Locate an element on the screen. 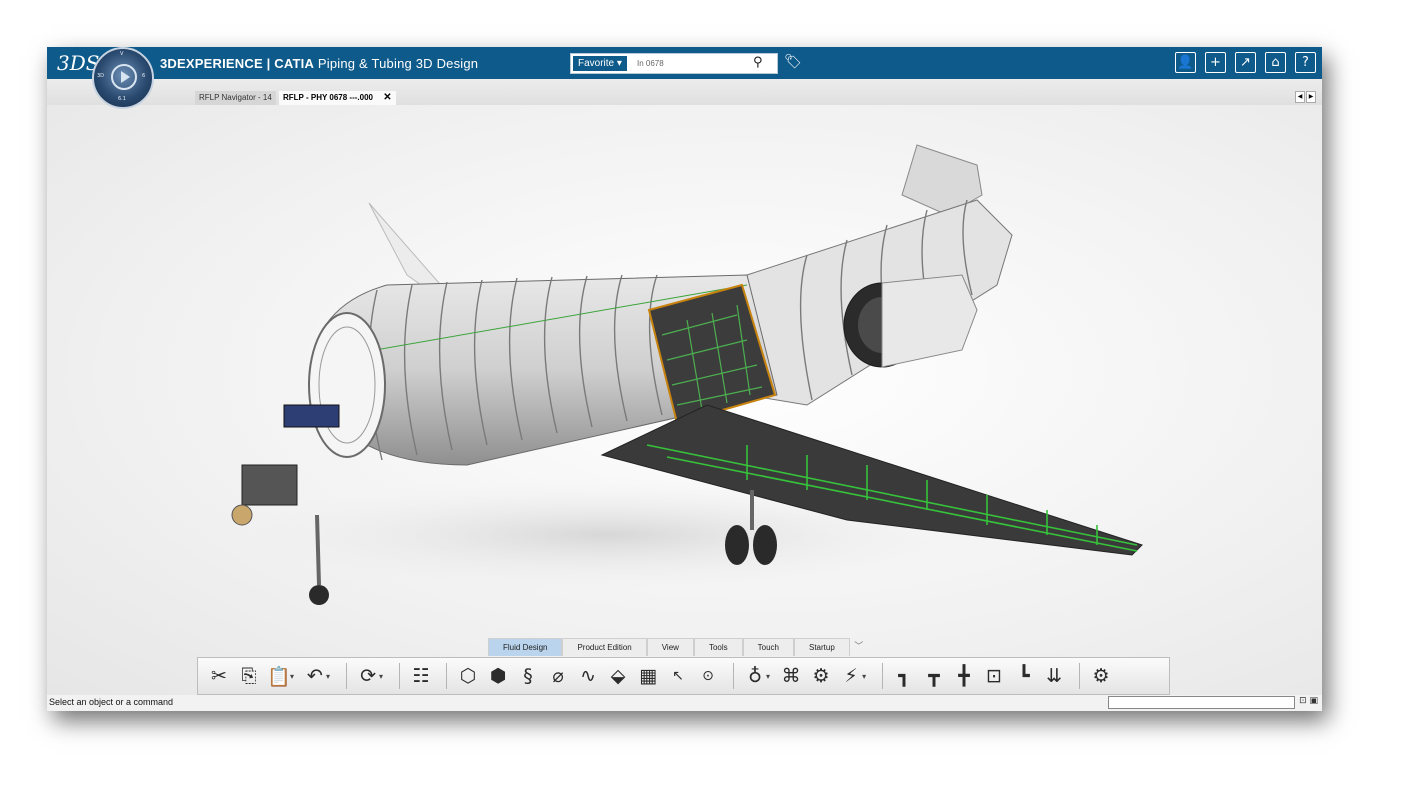 This screenshot has height=806, width=1417. bent-pipe-icon: ⌀ is located at coordinates (558, 676).